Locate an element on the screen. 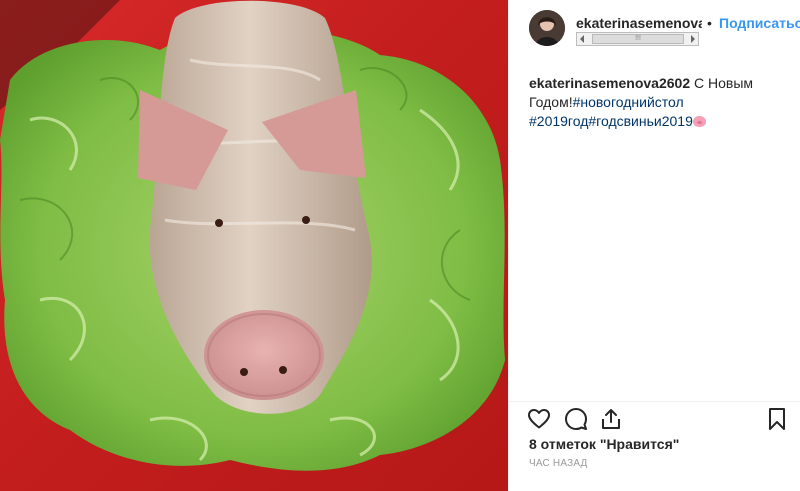 This screenshot has width=800, height=491. share-icon is located at coordinates (611, 419).